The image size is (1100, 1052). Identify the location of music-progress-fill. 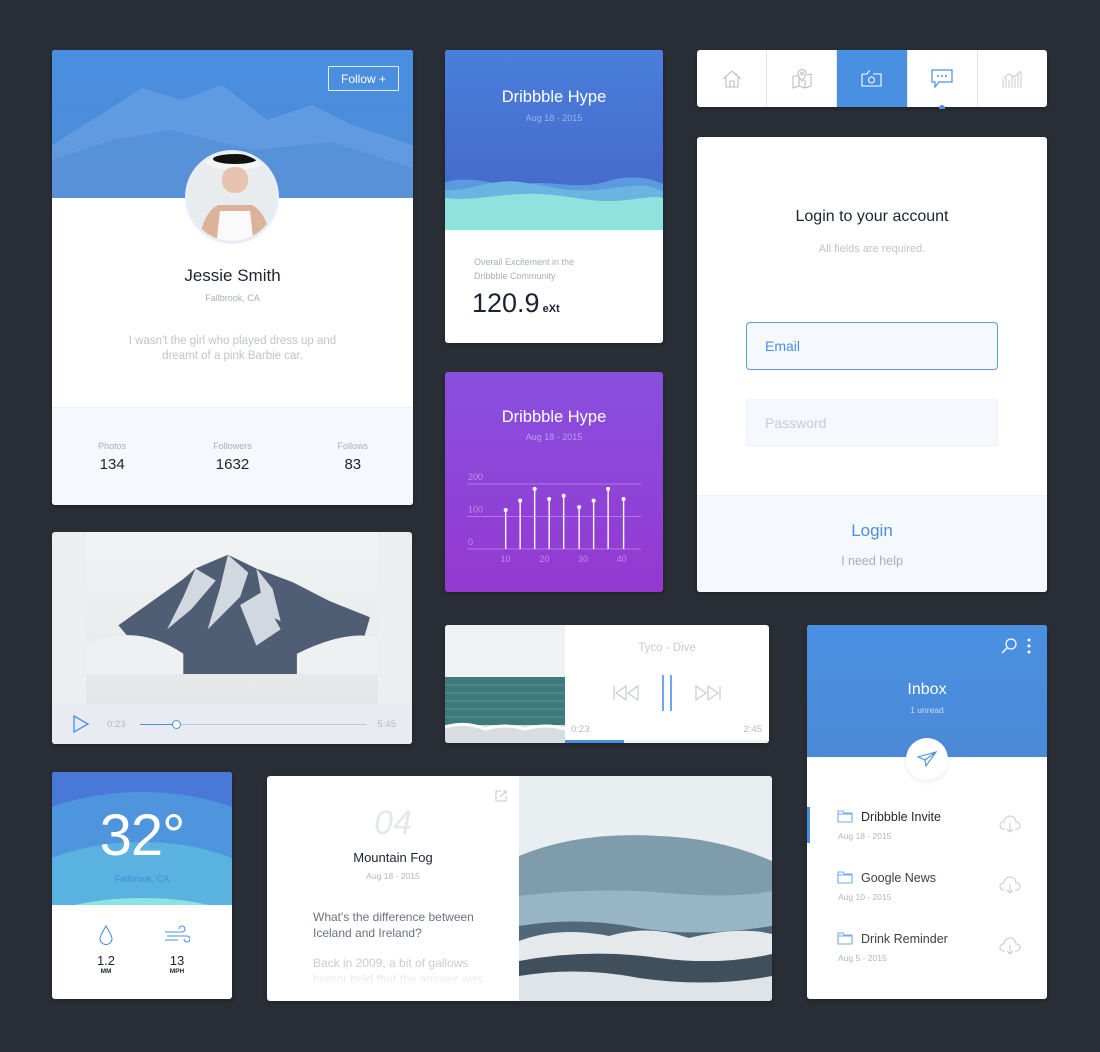
(595, 741).